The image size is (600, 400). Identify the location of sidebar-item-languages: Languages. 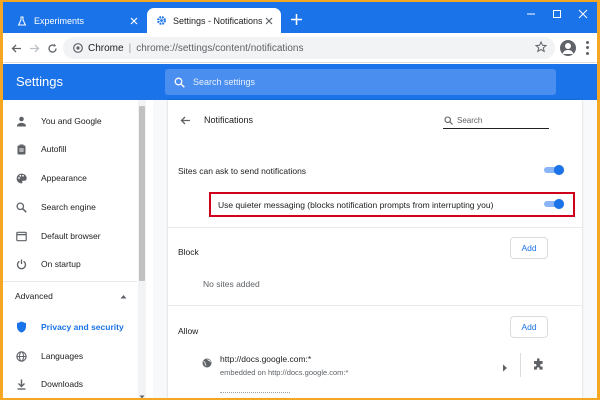
(70, 356).